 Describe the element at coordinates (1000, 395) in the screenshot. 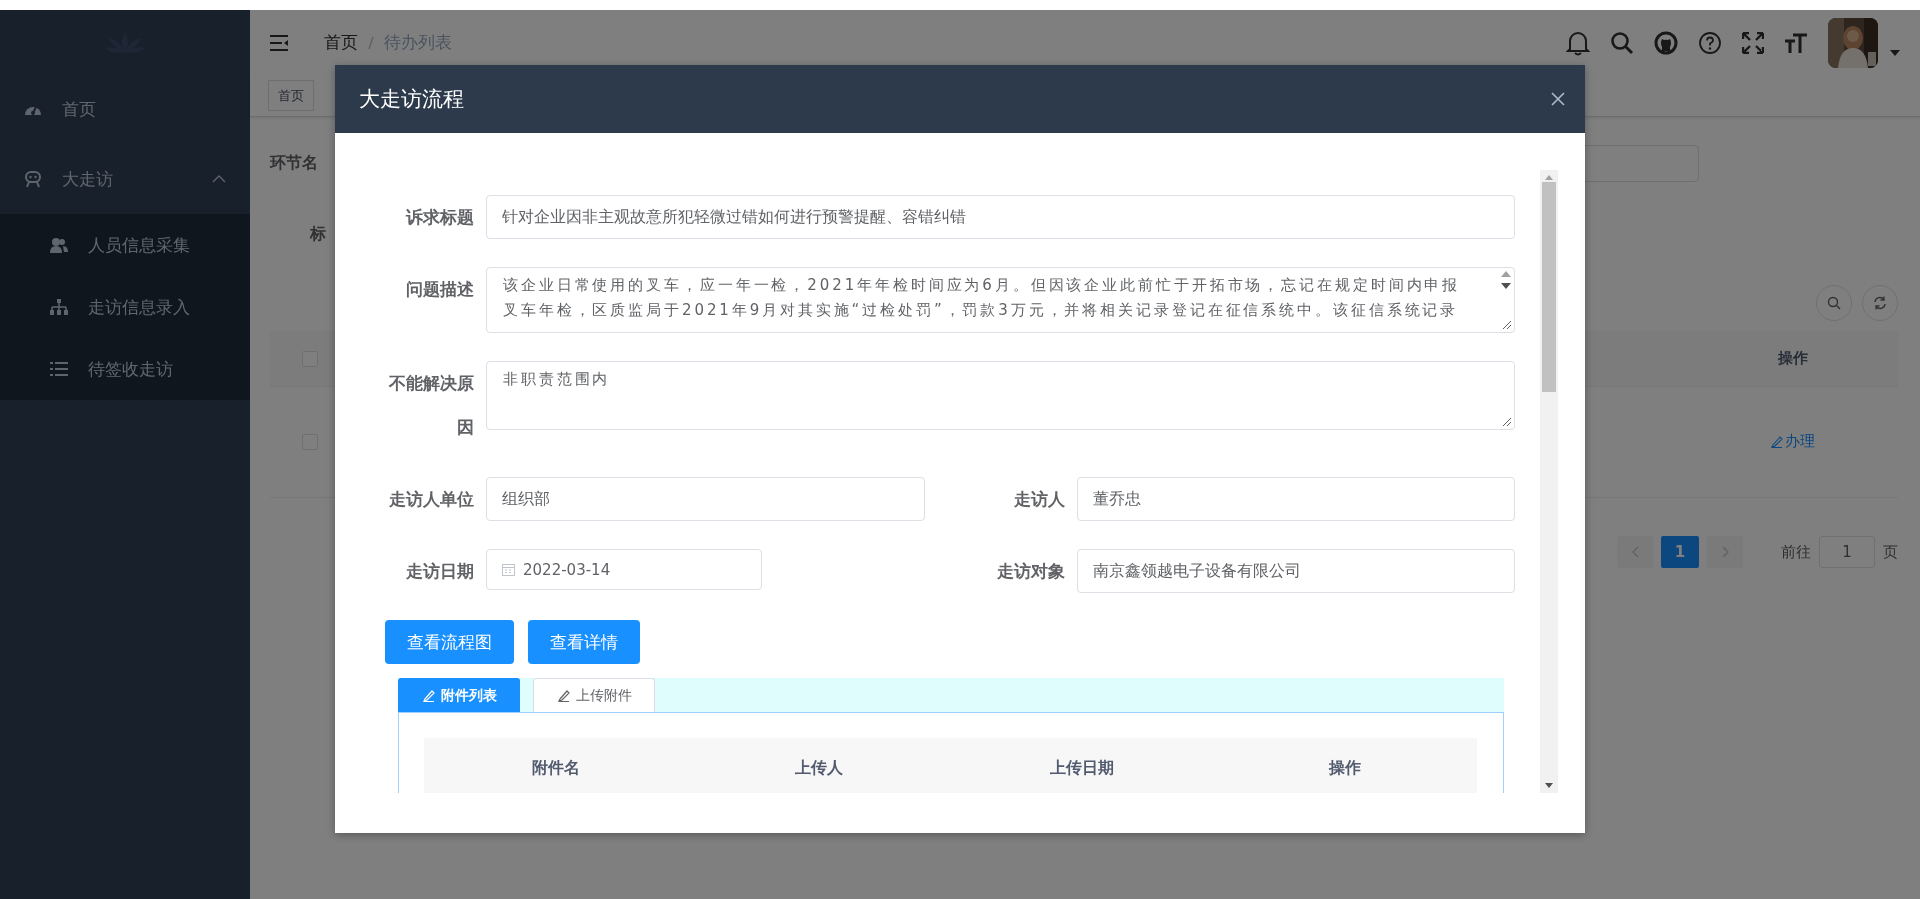

I see `textarea-field: 非职责范围内` at that location.